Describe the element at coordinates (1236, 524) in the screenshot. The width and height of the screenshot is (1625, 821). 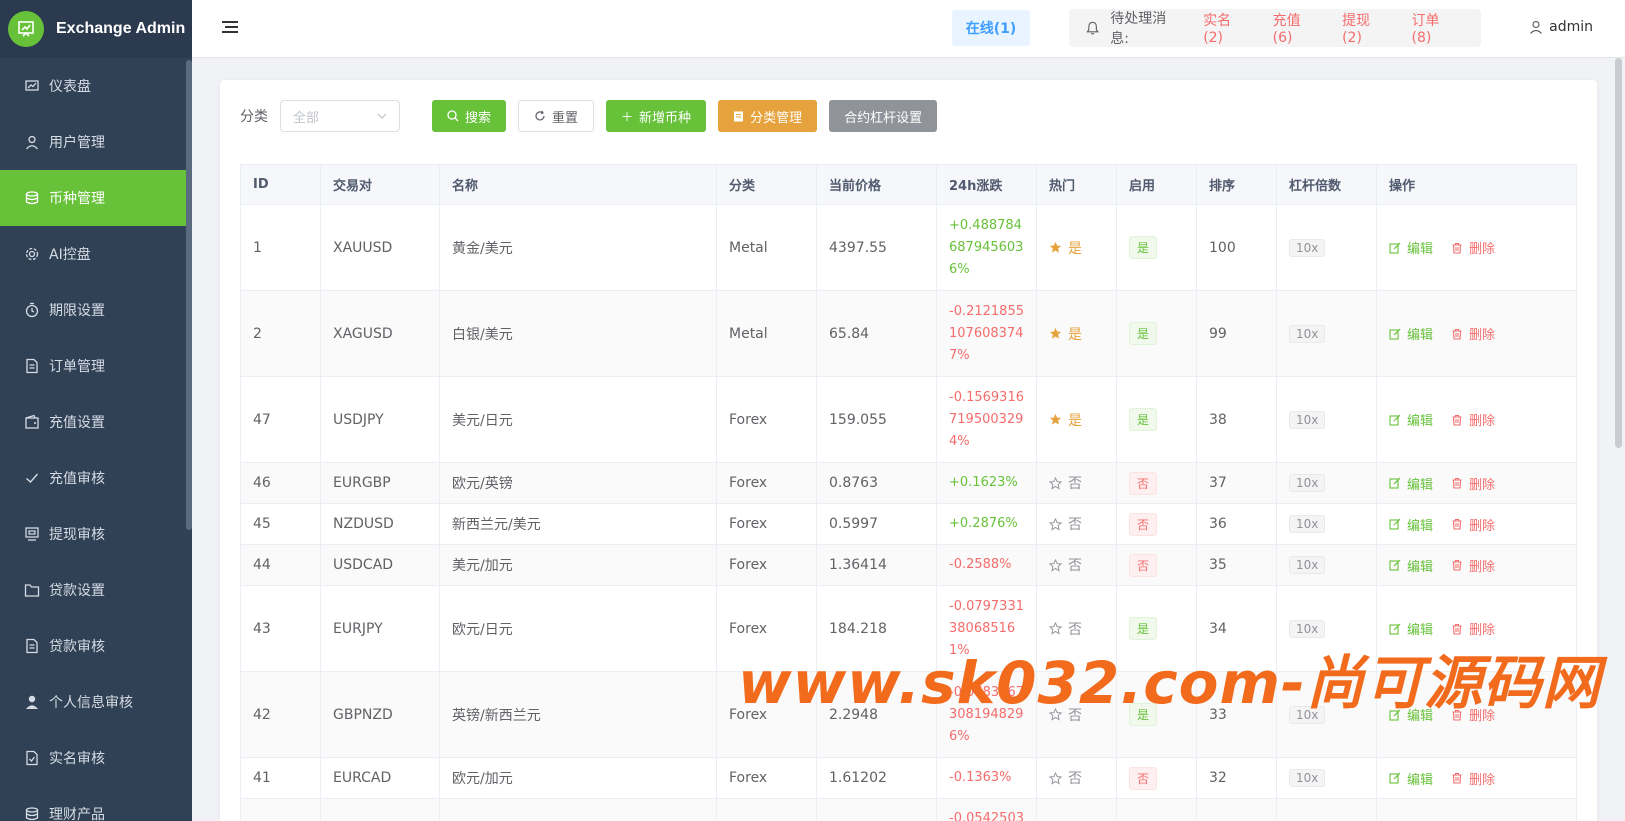
I see `cell-sort: 36` at that location.